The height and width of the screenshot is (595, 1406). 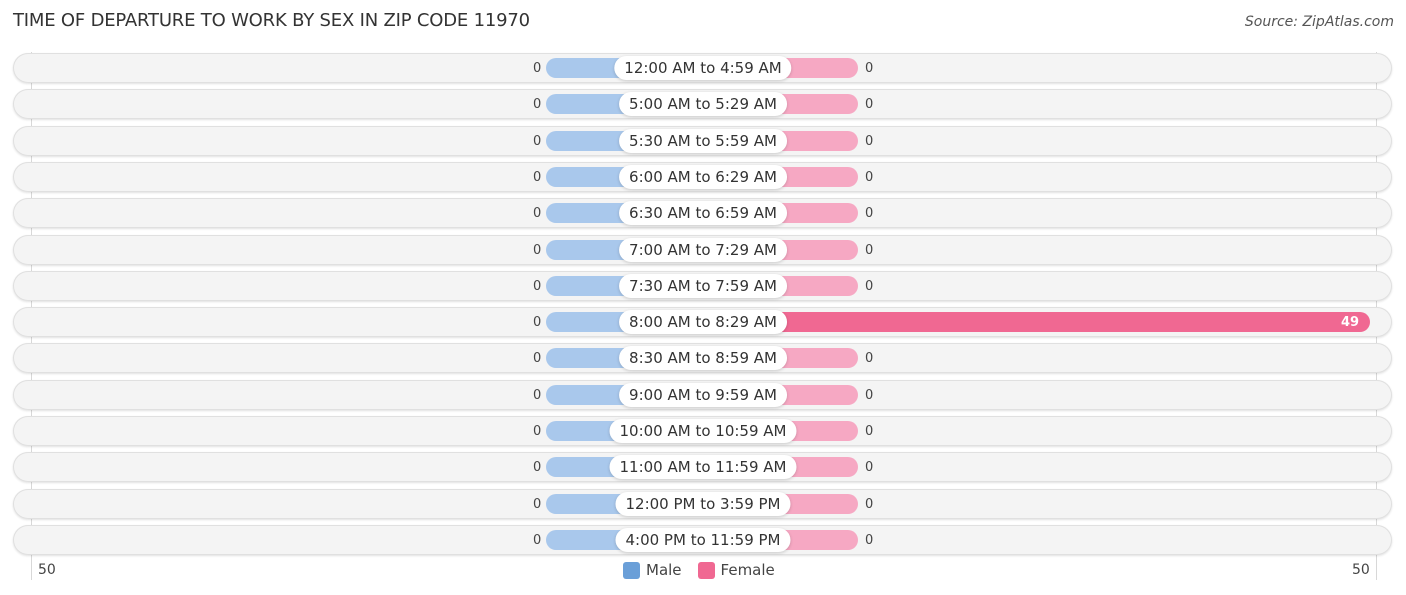 I want to click on category-label: 7:30 AM to 7:59 AM, so click(x=703, y=285).